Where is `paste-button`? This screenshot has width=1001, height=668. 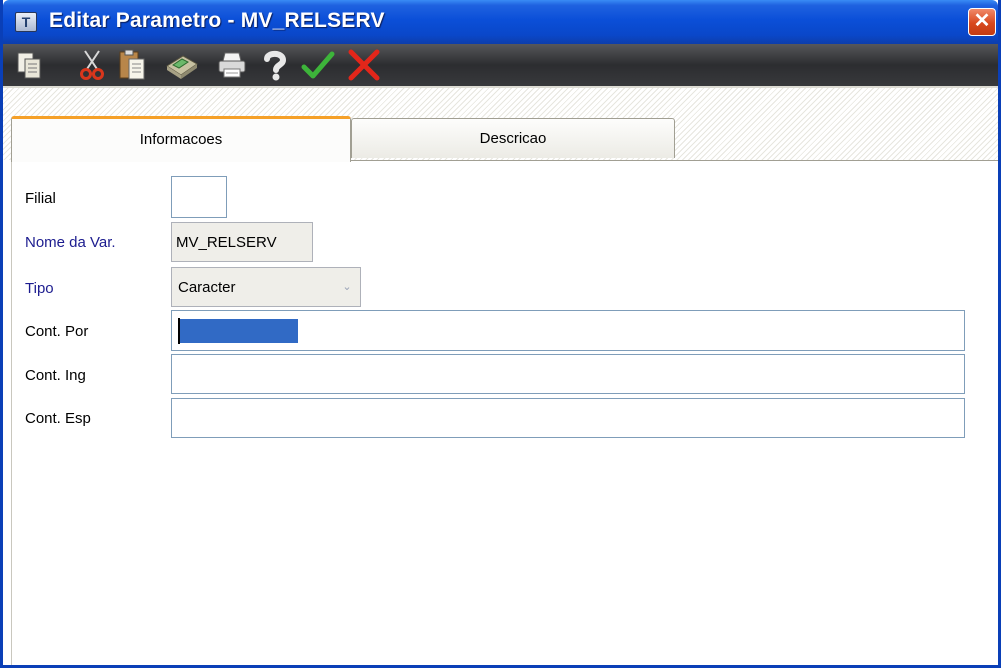 paste-button is located at coordinates (132, 65).